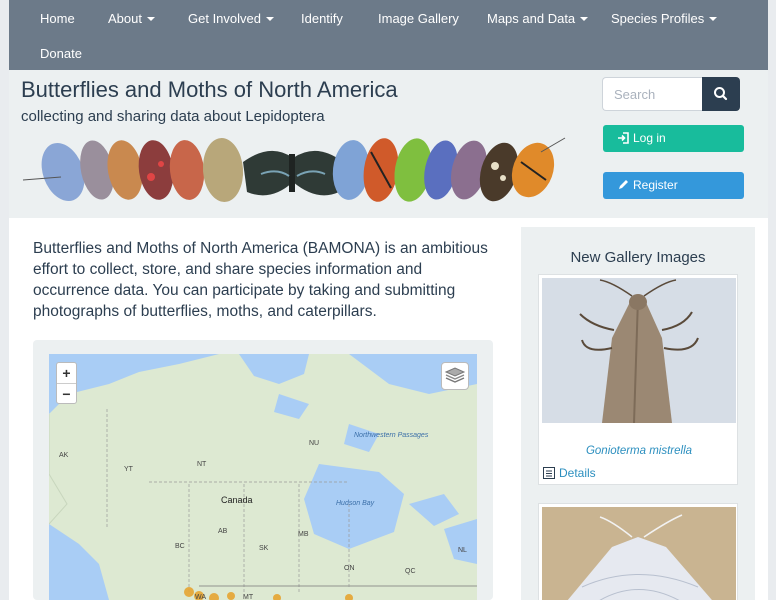  Describe the element at coordinates (66, 373) in the screenshot. I see `zoom-in-button: +` at that location.